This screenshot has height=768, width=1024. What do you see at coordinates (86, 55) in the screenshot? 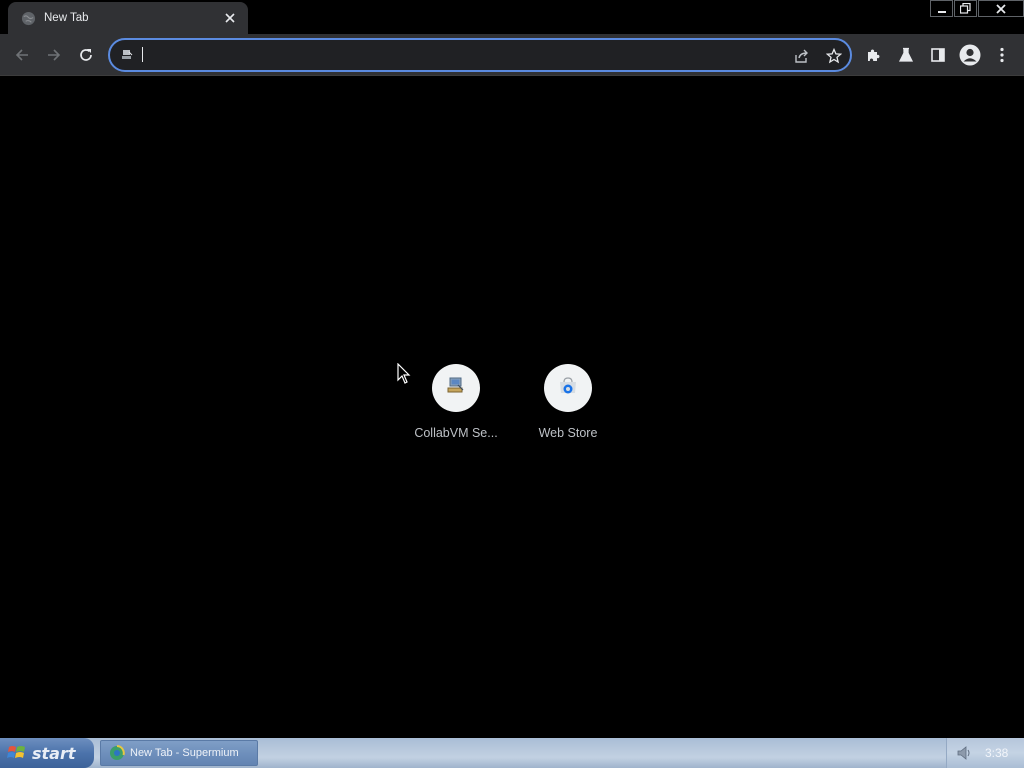
I see `reload-icon` at bounding box center [86, 55].